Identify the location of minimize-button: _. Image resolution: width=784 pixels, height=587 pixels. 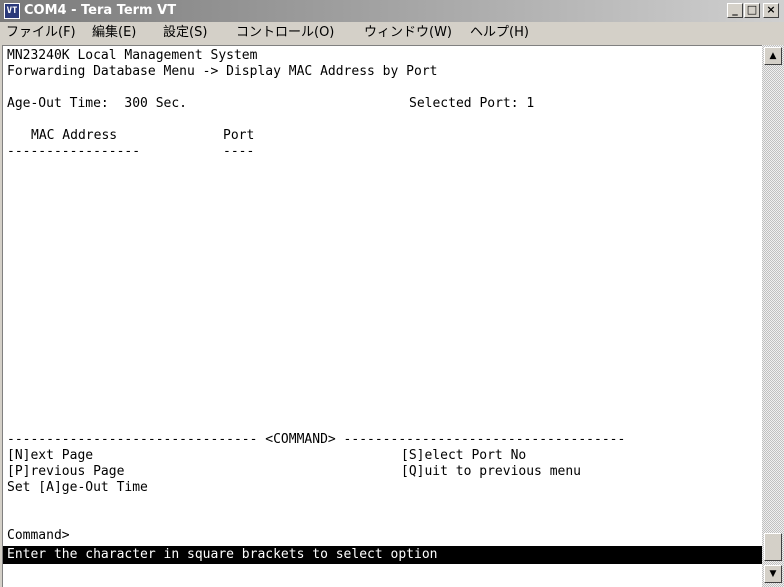
(735, 10).